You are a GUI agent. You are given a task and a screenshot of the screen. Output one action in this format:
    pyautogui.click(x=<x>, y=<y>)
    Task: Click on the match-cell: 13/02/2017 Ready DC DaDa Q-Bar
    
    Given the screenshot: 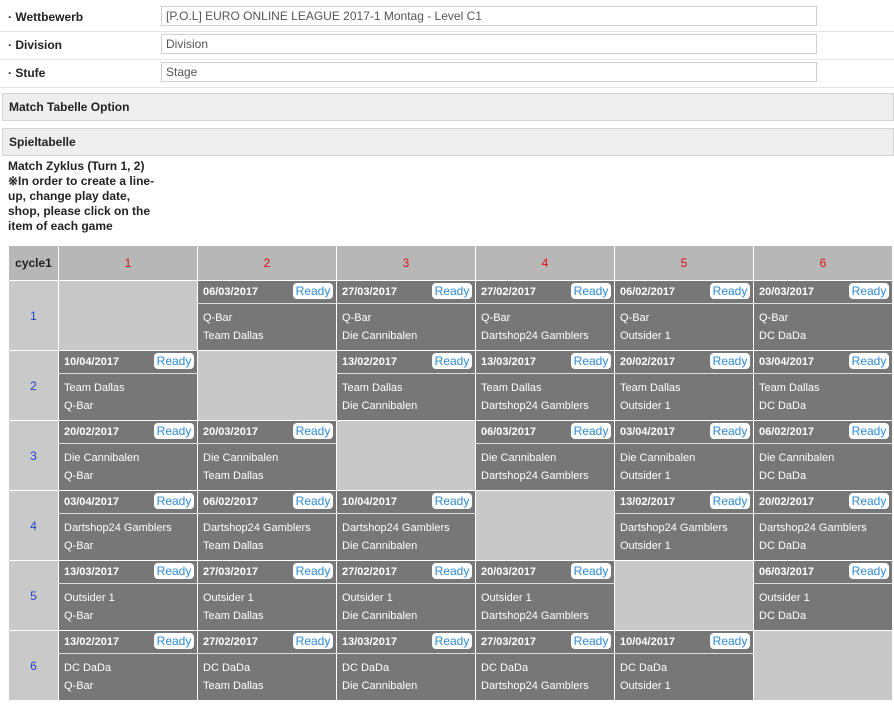 What is the action you would take?
    pyautogui.click(x=128, y=665)
    